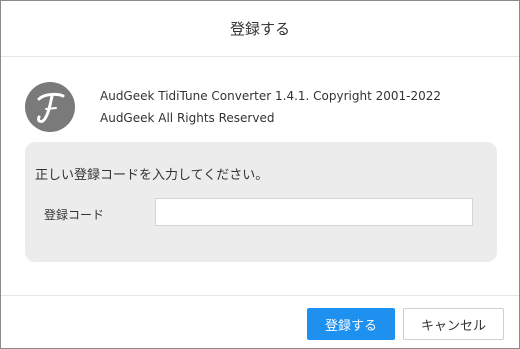 The image size is (520, 349). Describe the element at coordinates (351, 324) in the screenshot. I see `register-button: 登録する` at that location.